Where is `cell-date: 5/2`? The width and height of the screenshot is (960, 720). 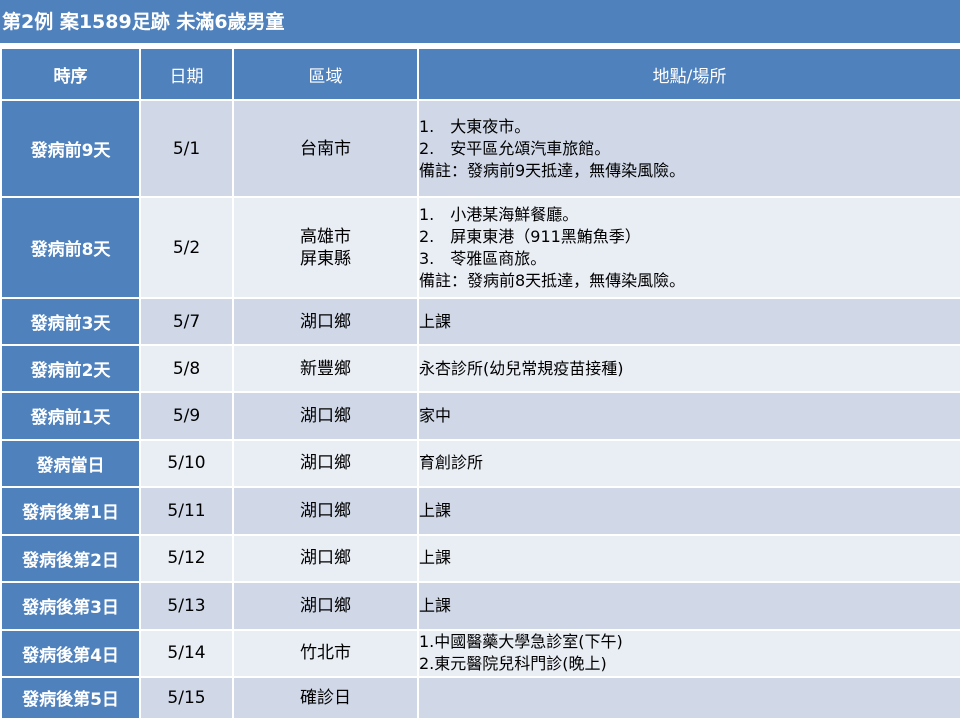
cell-date: 5/2 is located at coordinates (186, 248).